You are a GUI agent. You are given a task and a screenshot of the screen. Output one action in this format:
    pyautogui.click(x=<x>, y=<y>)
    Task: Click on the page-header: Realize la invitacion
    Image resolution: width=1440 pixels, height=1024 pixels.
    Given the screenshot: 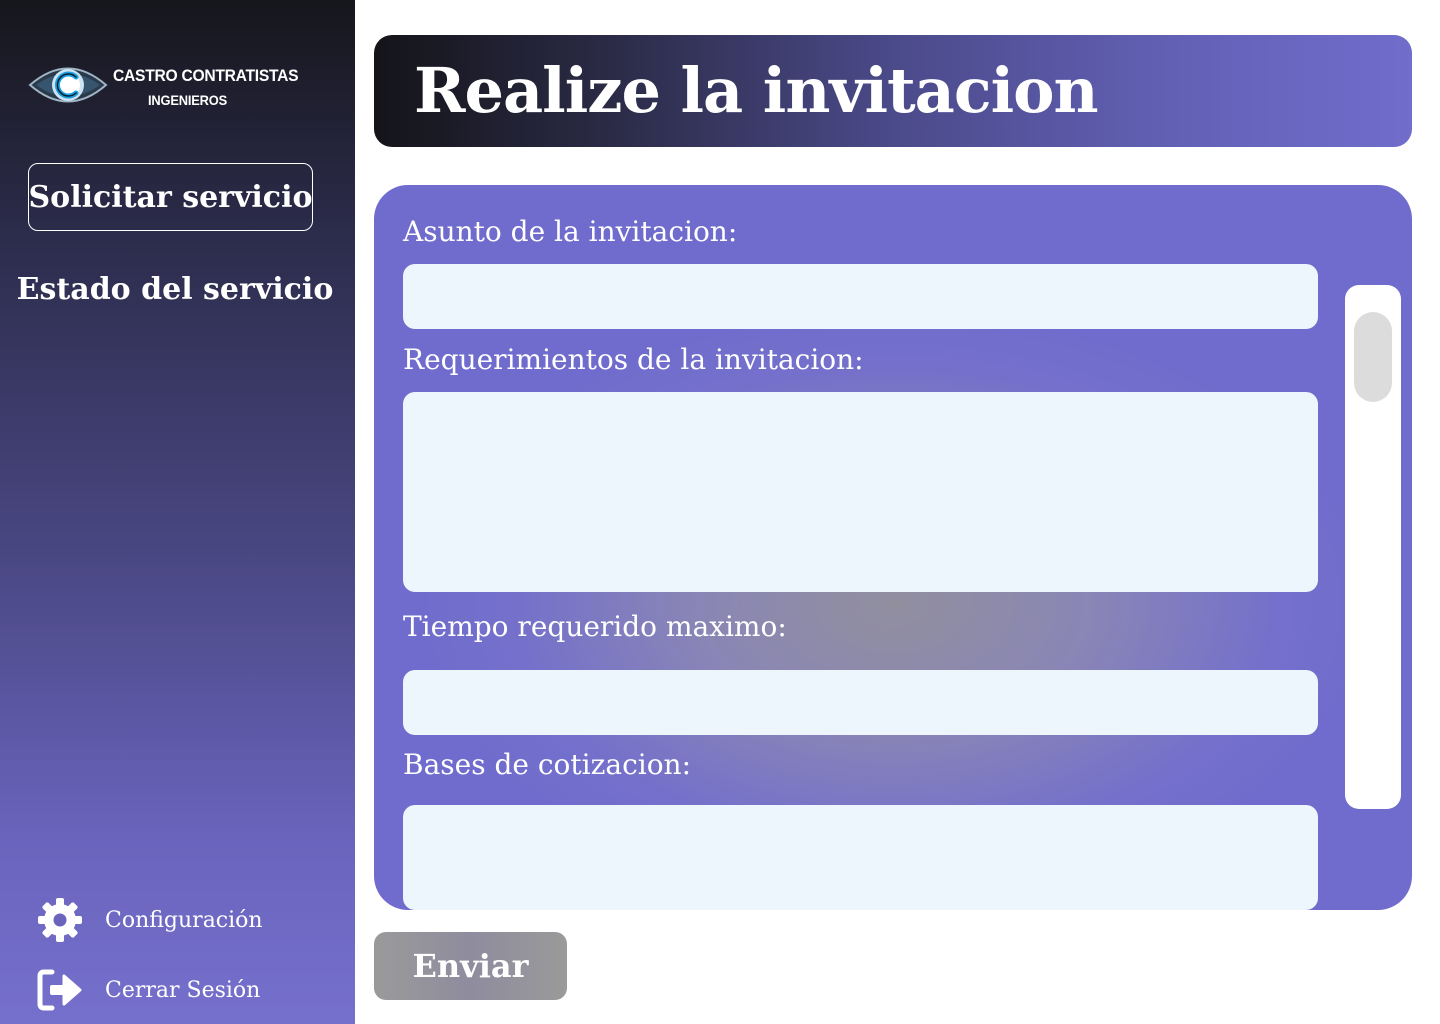 What is the action you would take?
    pyautogui.click(x=893, y=91)
    